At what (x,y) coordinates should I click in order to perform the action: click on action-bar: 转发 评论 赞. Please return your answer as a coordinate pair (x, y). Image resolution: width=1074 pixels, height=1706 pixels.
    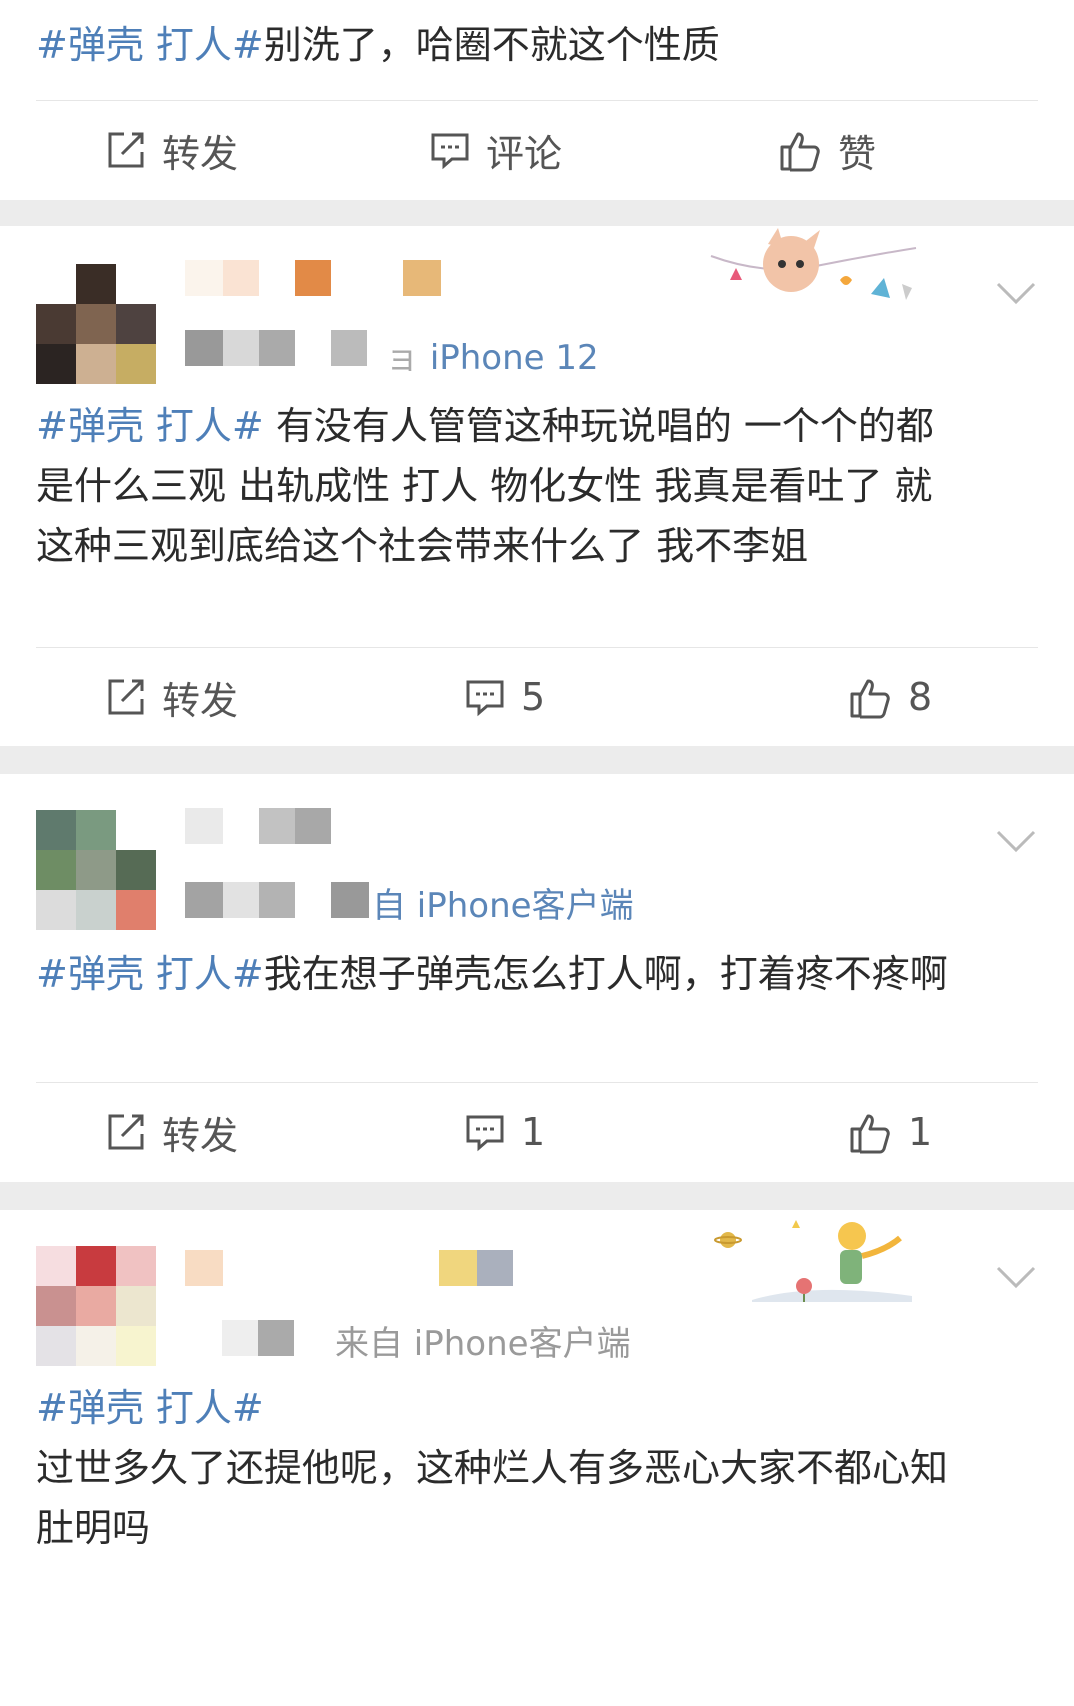
    Looking at the image, I should click on (537, 150).